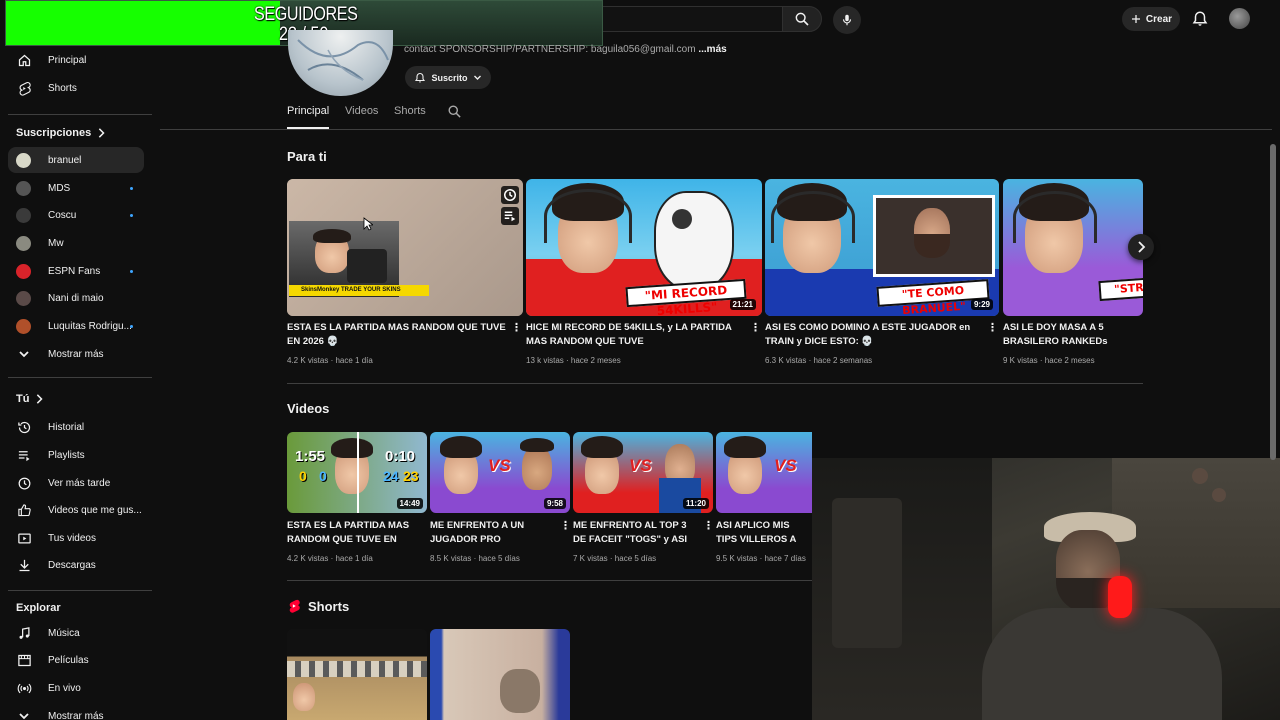 The width and height of the screenshot is (1280, 720). Describe the element at coordinates (391, 476) in the screenshot. I see `score-num: 24` at that location.